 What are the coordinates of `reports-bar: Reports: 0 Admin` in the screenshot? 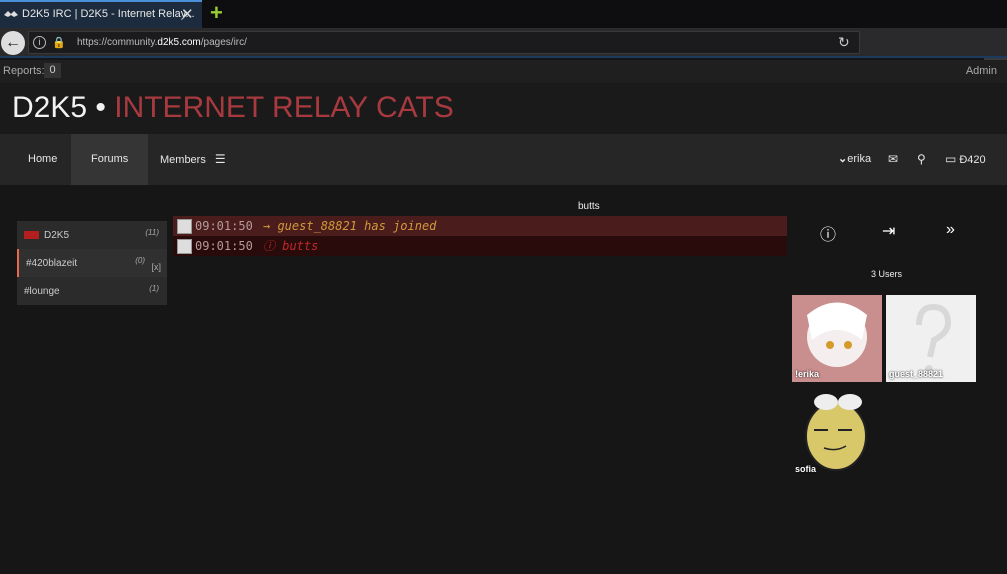 It's located at (503, 71).